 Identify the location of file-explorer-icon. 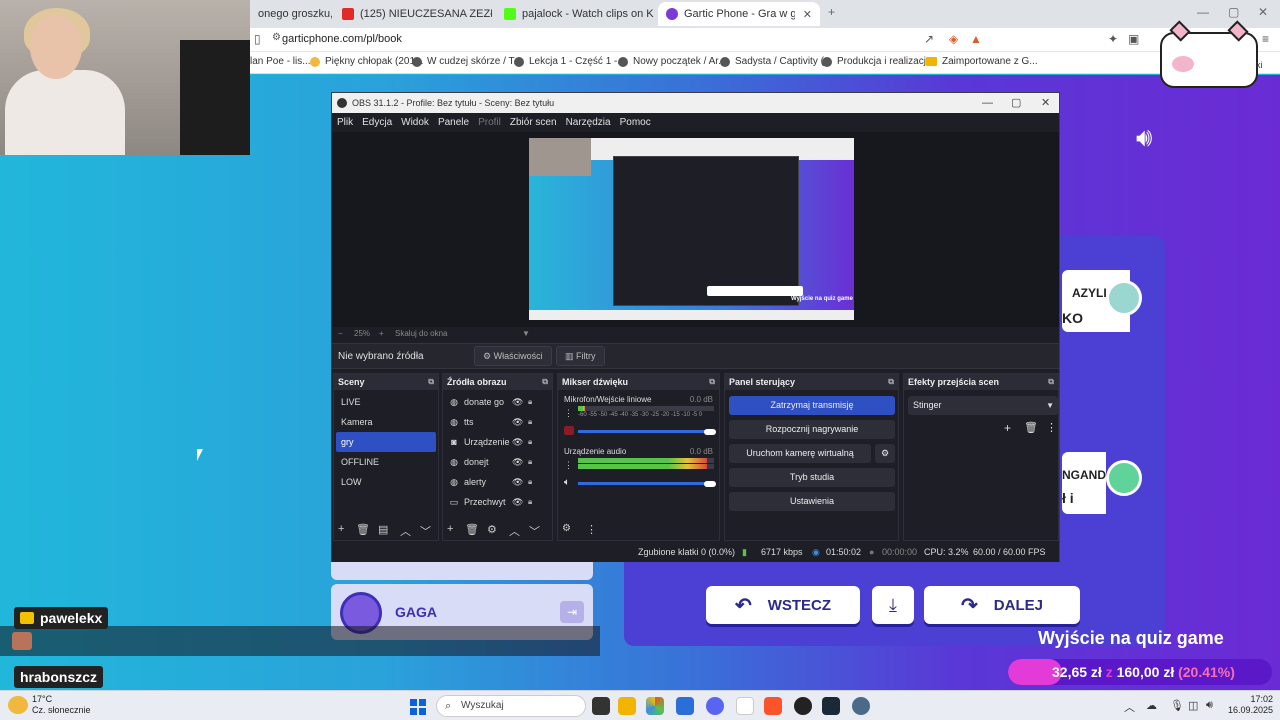
(627, 706).